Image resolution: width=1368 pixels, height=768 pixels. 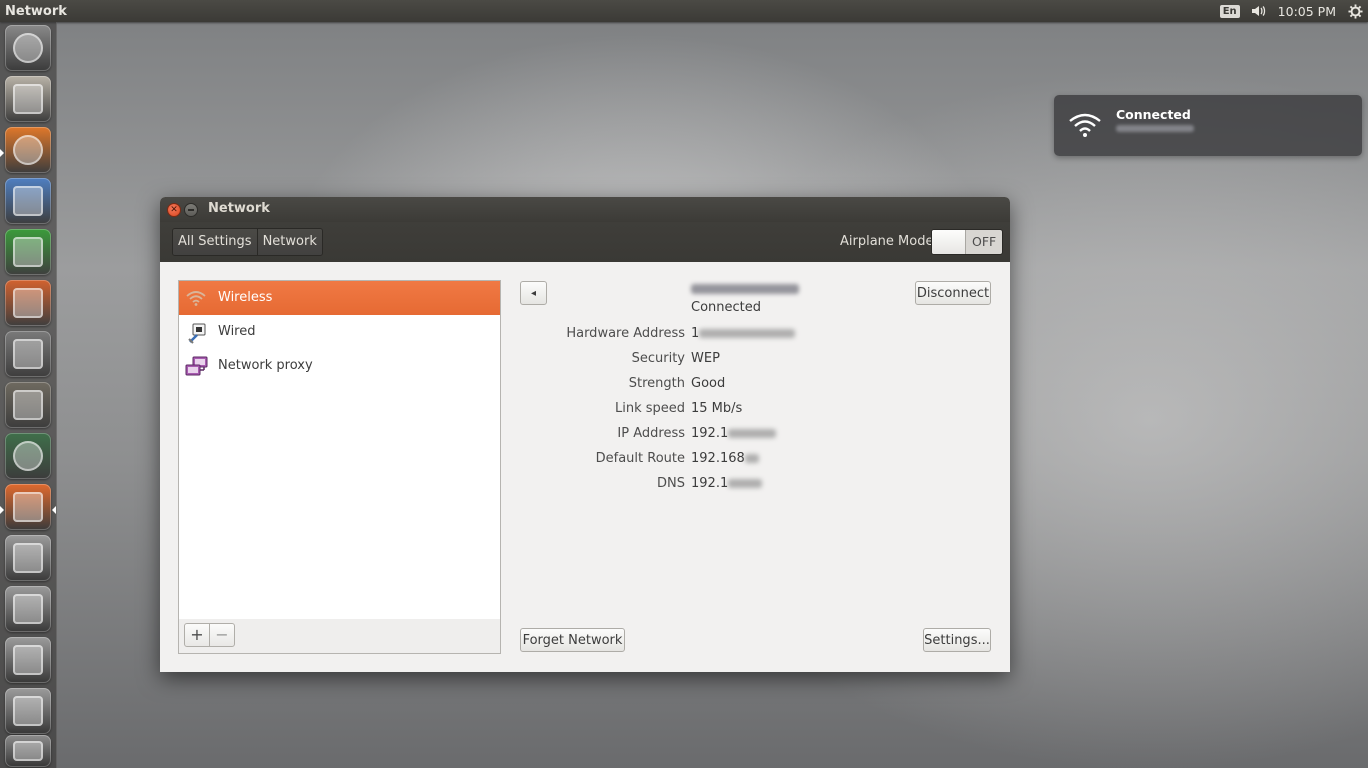 I want to click on breadcrumb: All Settings Network, so click(x=247, y=242).